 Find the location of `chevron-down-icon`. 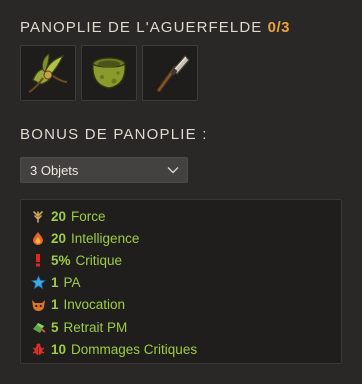

chevron-down-icon is located at coordinates (173, 170).